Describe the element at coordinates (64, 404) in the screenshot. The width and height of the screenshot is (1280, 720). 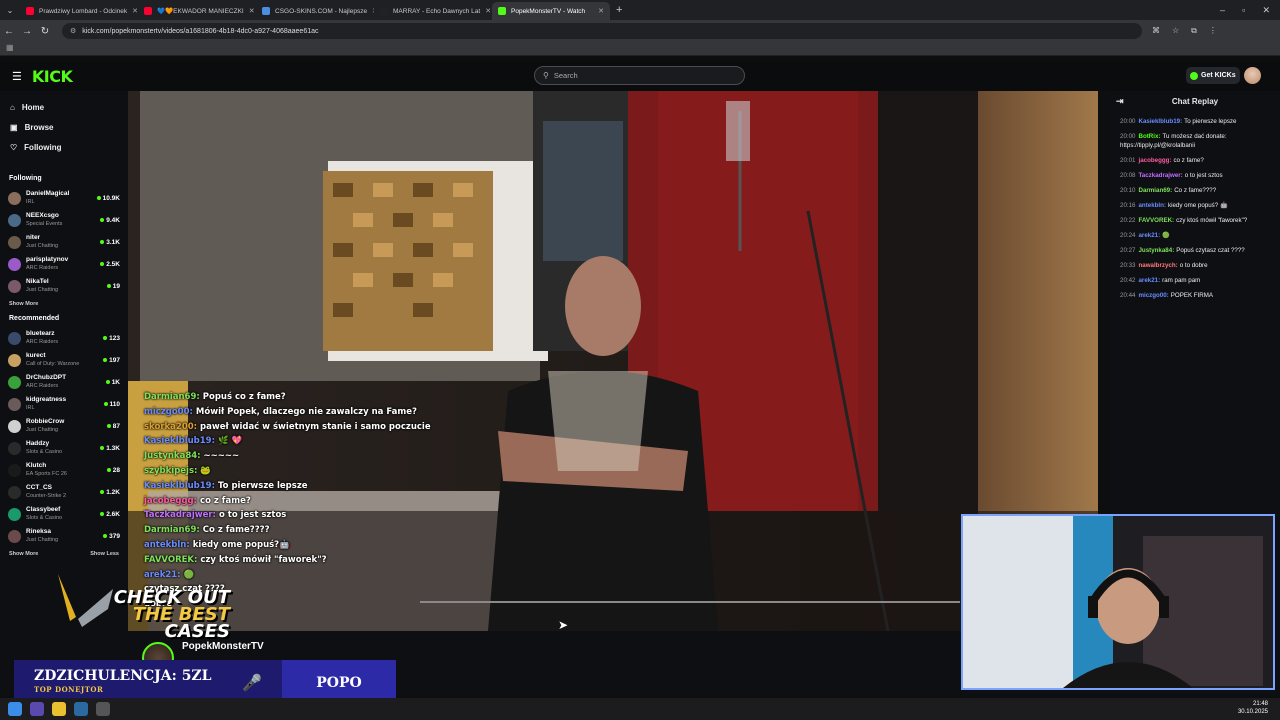
I see `channel-item: kidgreatness IRL 110` at that location.